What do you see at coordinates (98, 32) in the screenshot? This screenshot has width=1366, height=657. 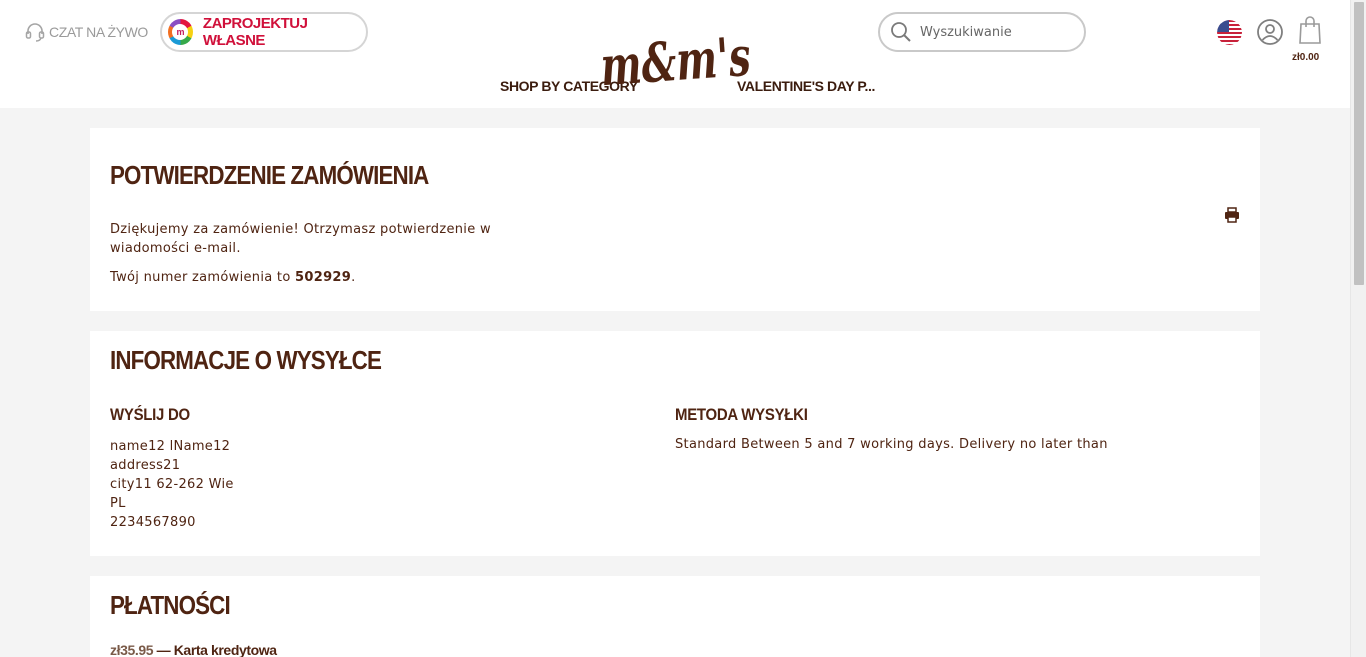 I see `live-chat-label: CZAT NA ŻYWO` at bounding box center [98, 32].